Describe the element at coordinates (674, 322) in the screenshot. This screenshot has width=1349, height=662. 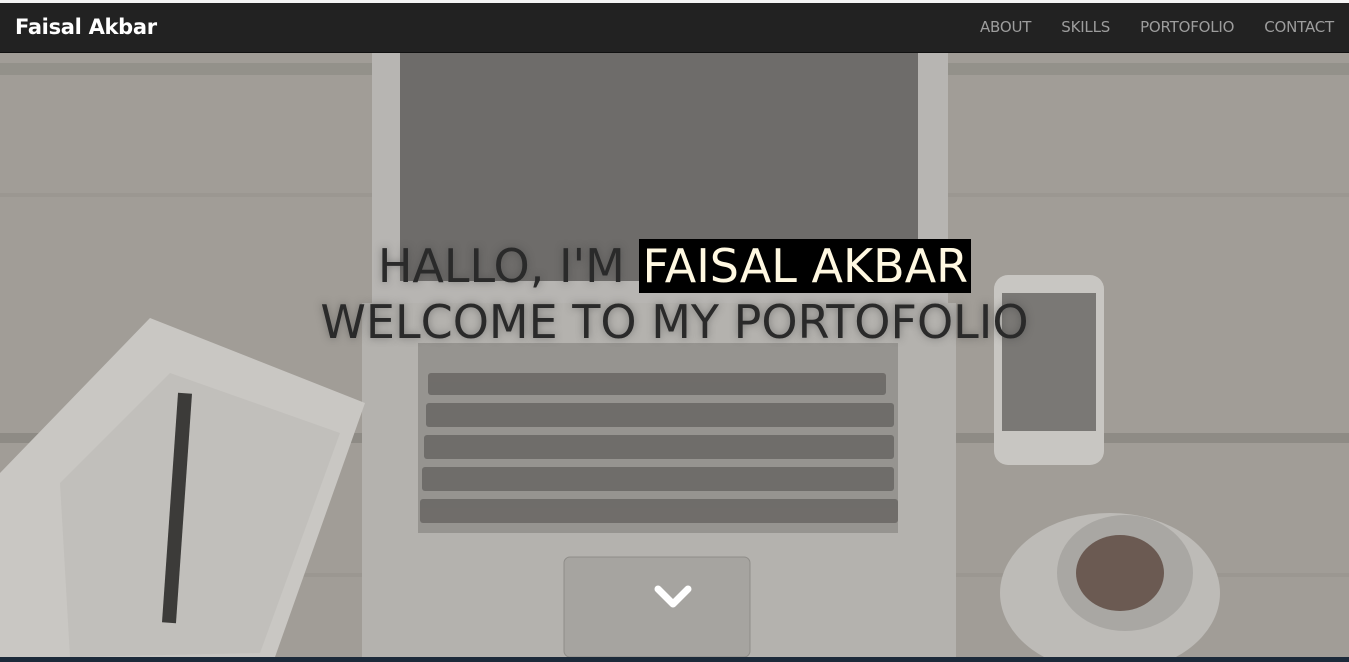
I see `hero-welcome: WELCOME TO MY PORTOFOLIO` at that location.